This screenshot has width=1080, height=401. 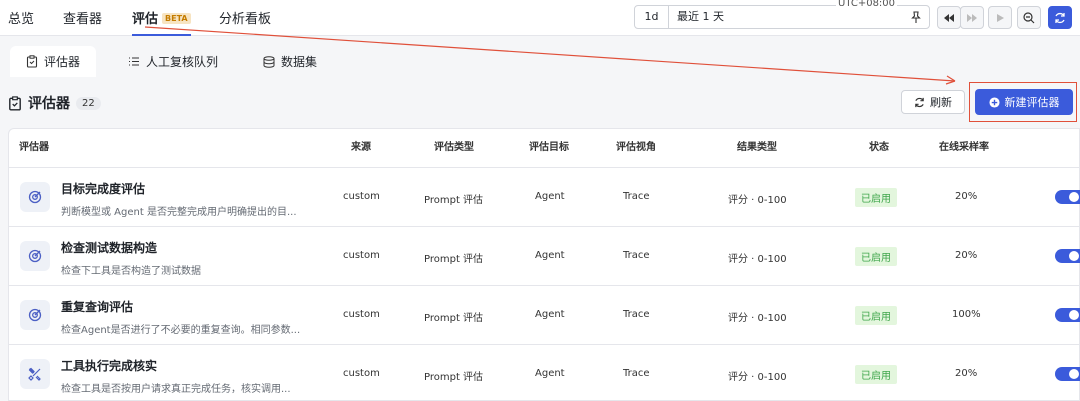 I want to click on time-range-preset: 1d, so click(x=652, y=17).